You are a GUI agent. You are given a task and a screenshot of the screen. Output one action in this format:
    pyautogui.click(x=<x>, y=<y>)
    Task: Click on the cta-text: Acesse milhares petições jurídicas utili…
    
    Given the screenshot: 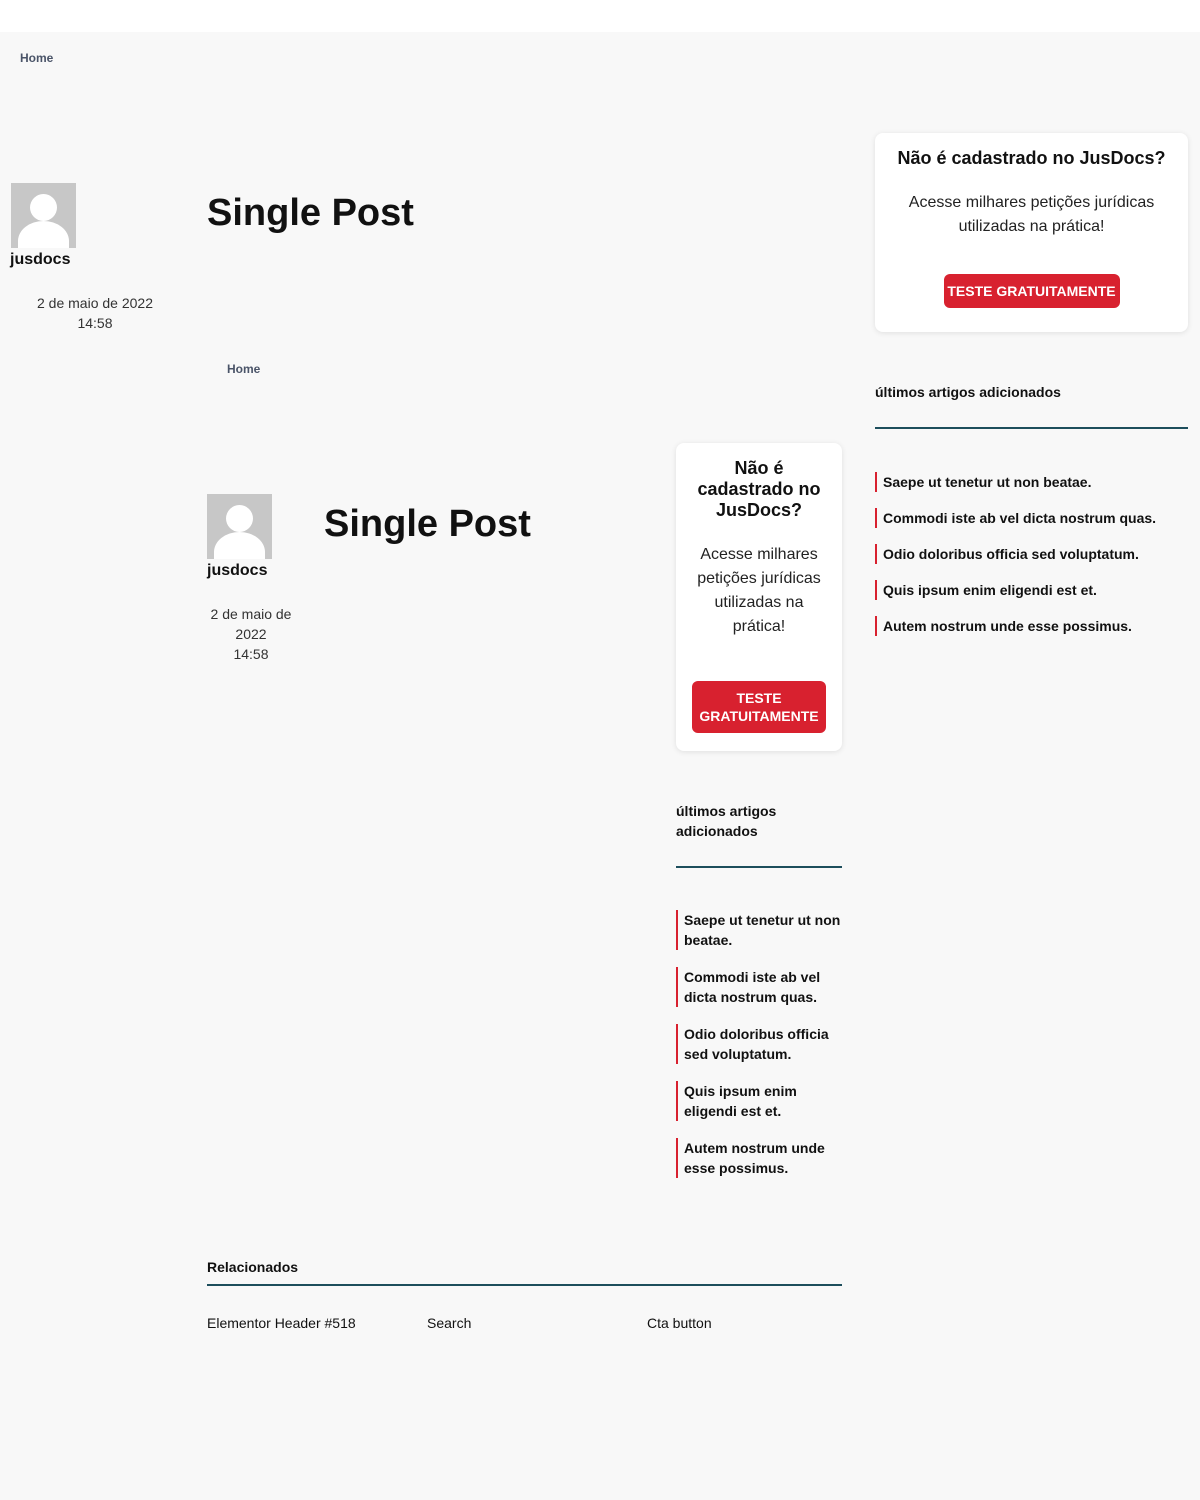 What is the action you would take?
    pyautogui.click(x=1031, y=214)
    